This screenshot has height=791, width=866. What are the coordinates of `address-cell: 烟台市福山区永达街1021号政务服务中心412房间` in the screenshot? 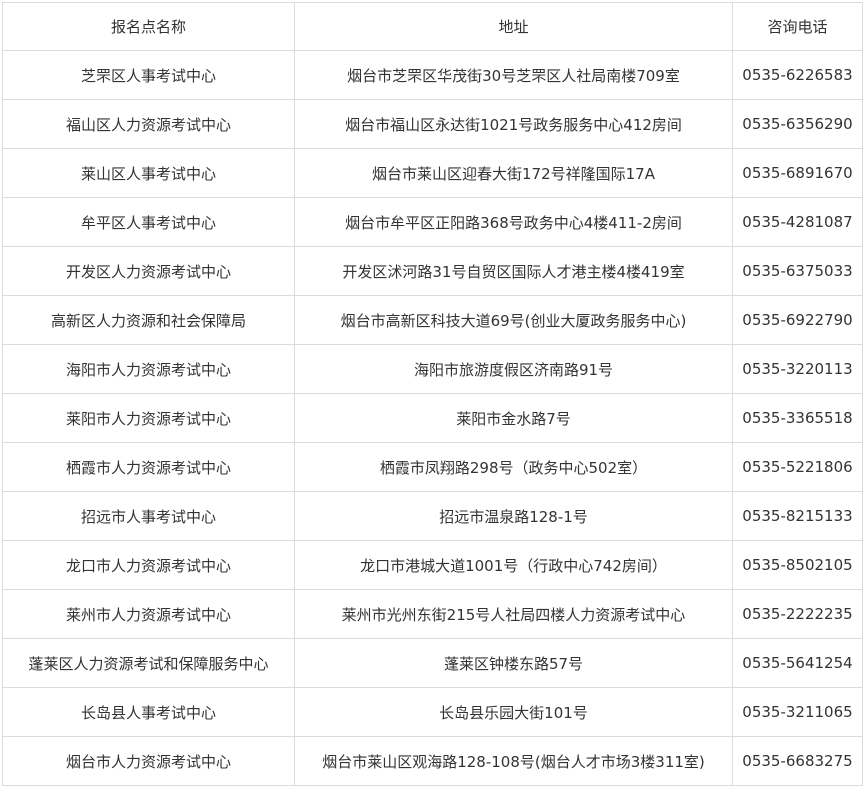 It's located at (513, 124).